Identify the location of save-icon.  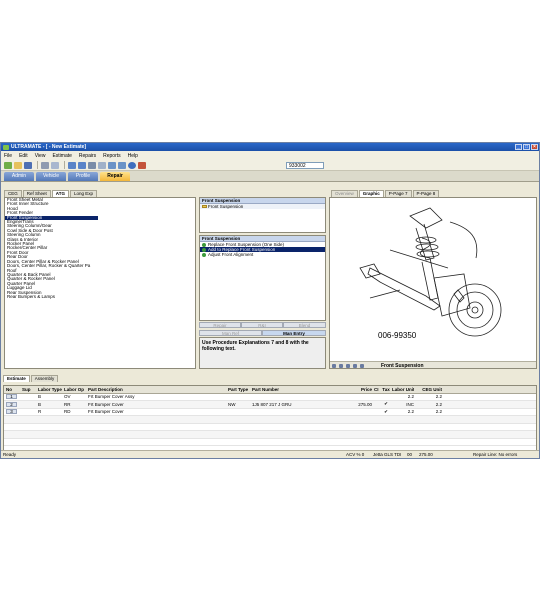
(28, 165).